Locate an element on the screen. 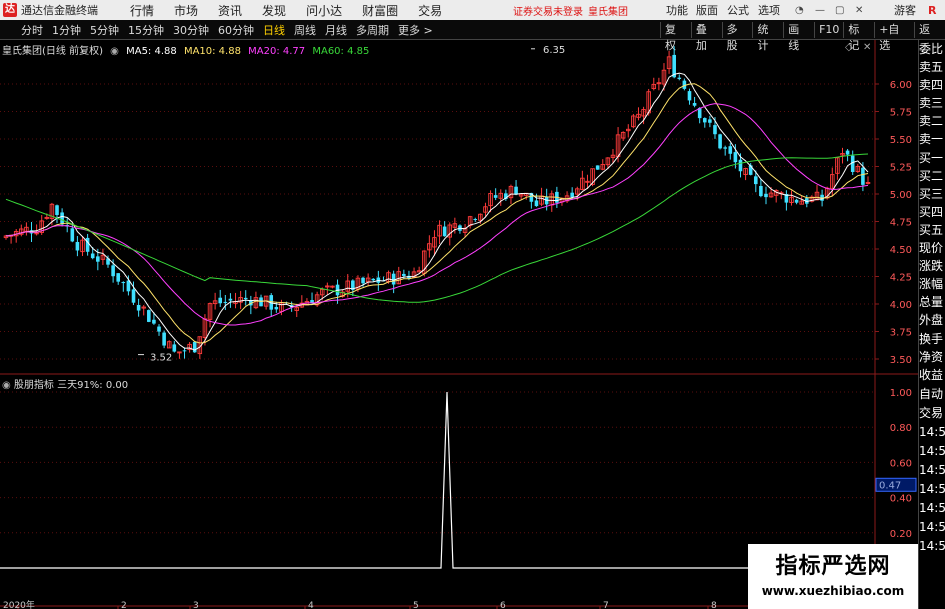 This screenshot has width=945, height=609. settings-icon: ◉ is located at coordinates (114, 51).